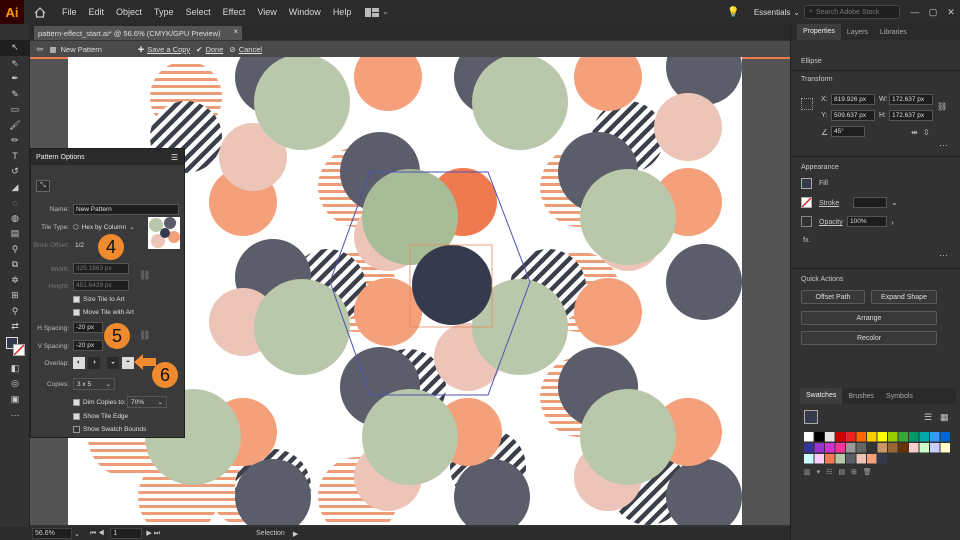 This screenshot has height=540, width=960. What do you see at coordinates (76, 429) in the screenshot?
I see `show-swatch-bounds-checkbox` at bounding box center [76, 429].